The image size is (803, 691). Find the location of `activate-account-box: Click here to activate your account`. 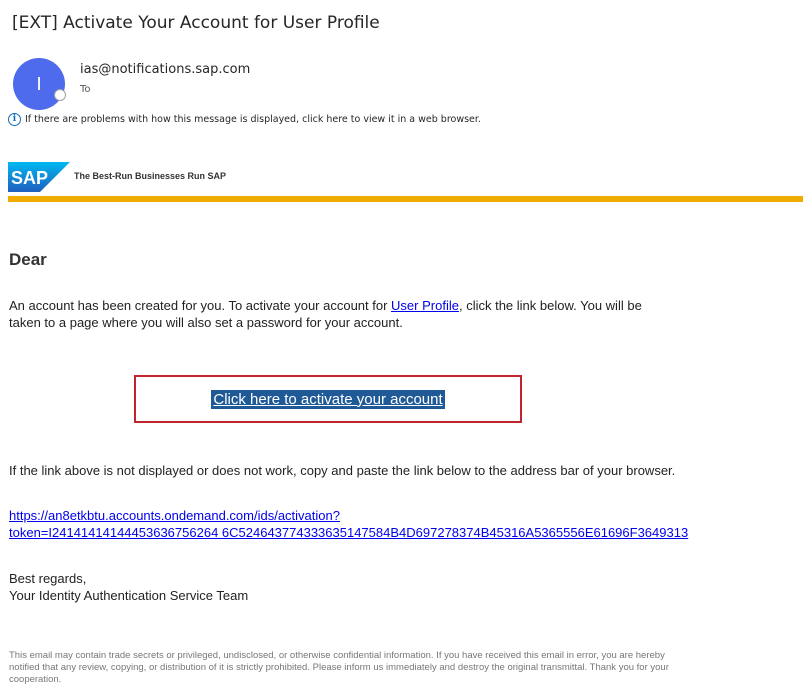

activate-account-box: Click here to activate your account is located at coordinates (328, 399).